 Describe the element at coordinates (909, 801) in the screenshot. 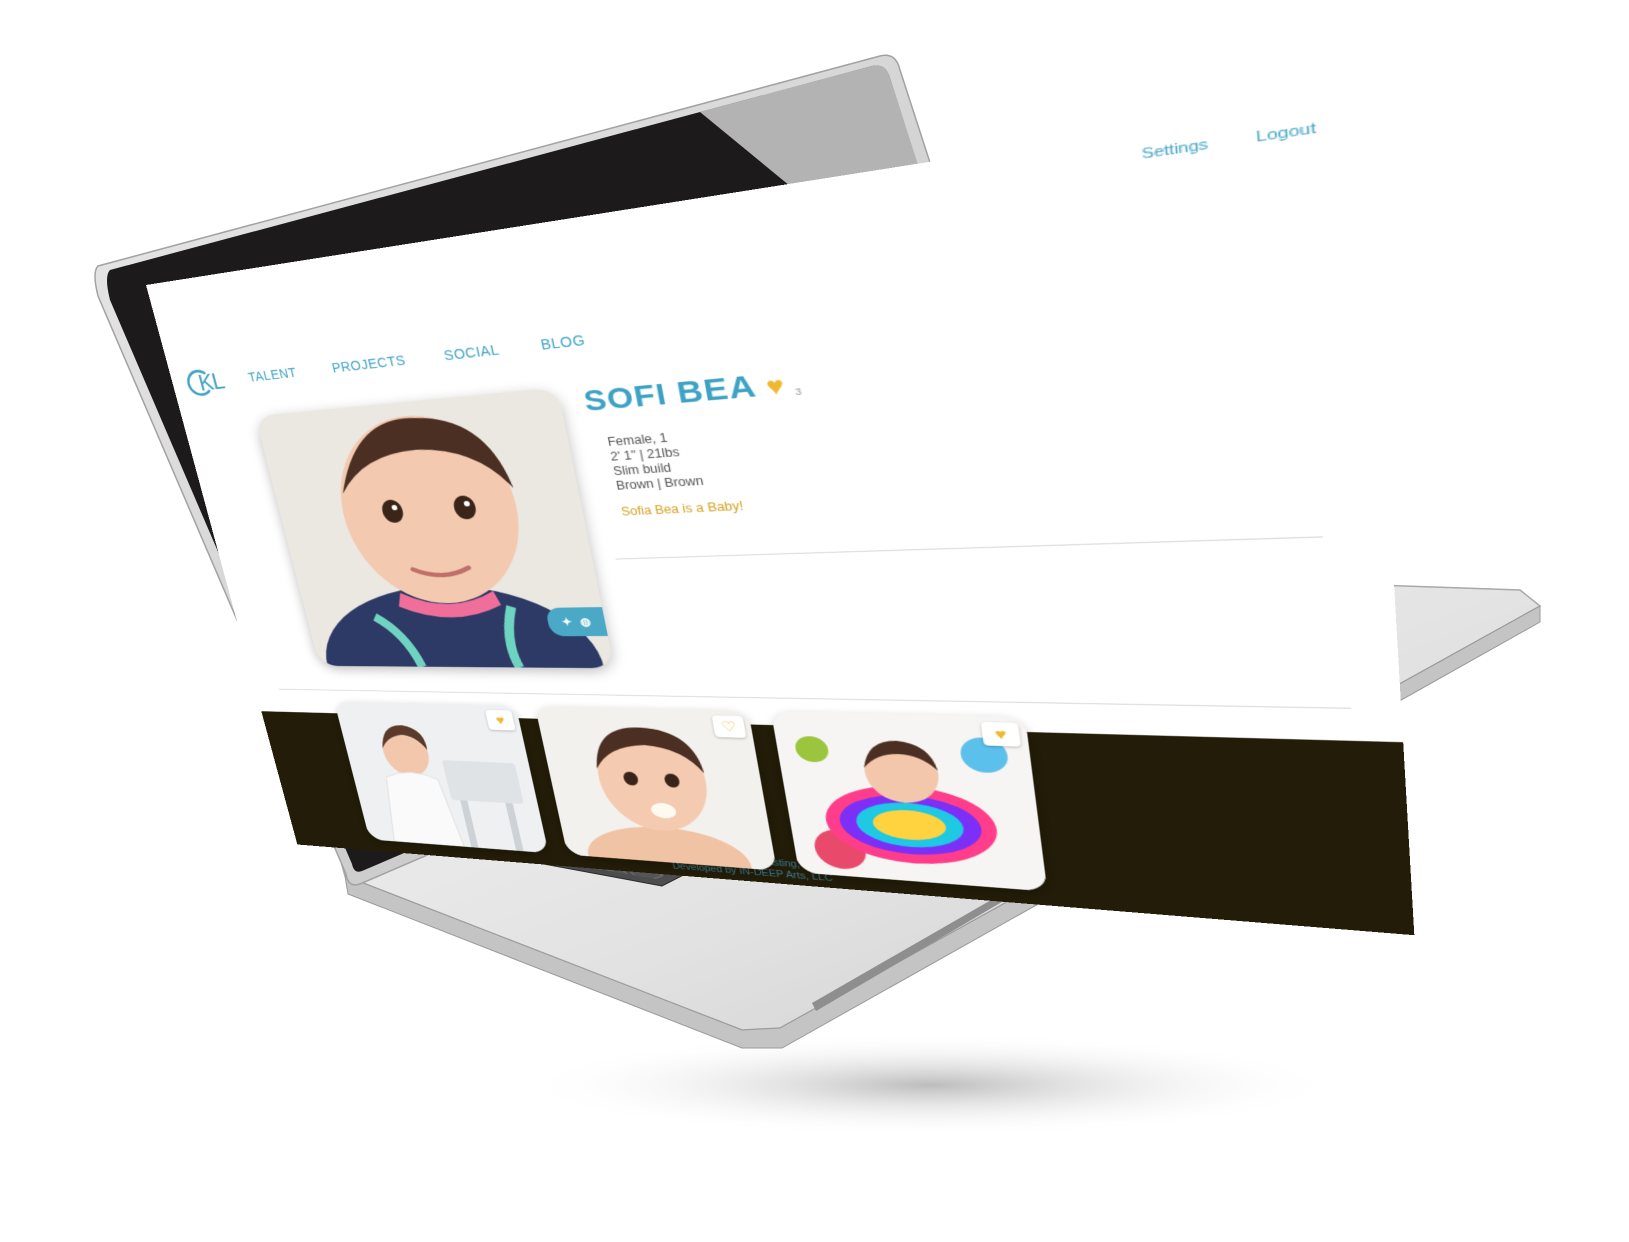

I see `gallery-photo-3: ♥` at that location.